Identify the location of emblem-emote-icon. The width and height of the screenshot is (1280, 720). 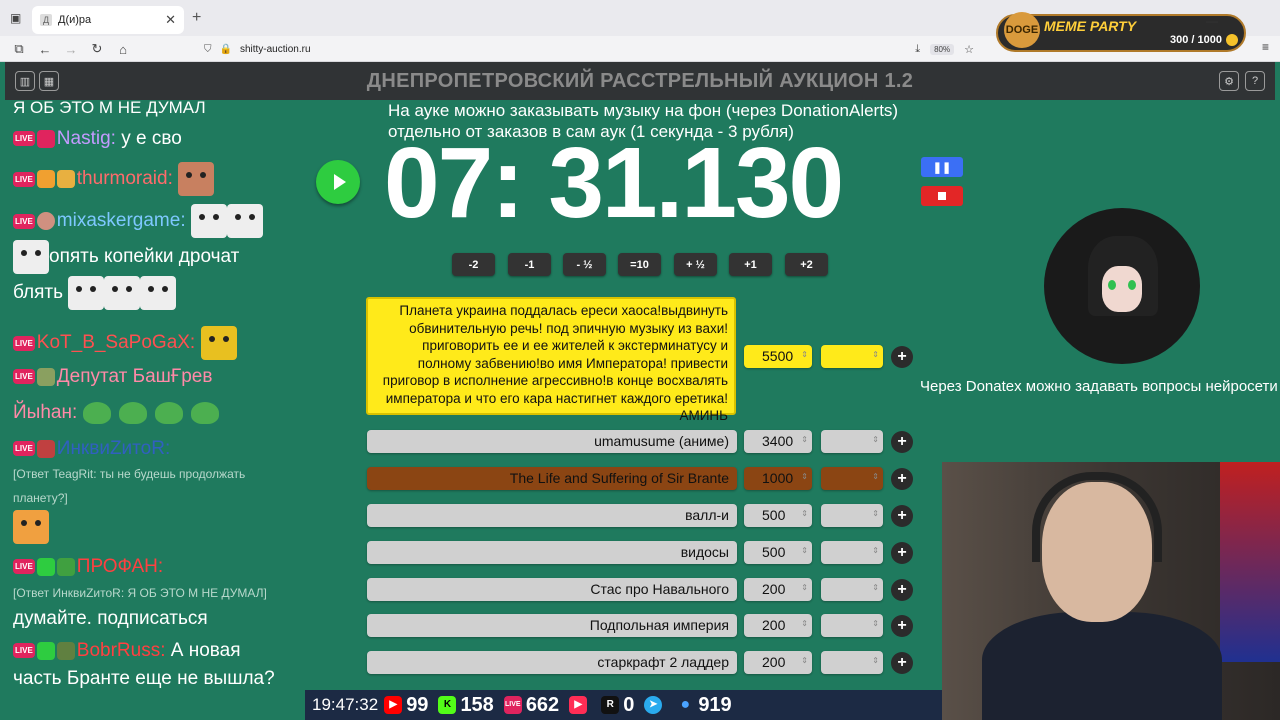
(218, 343).